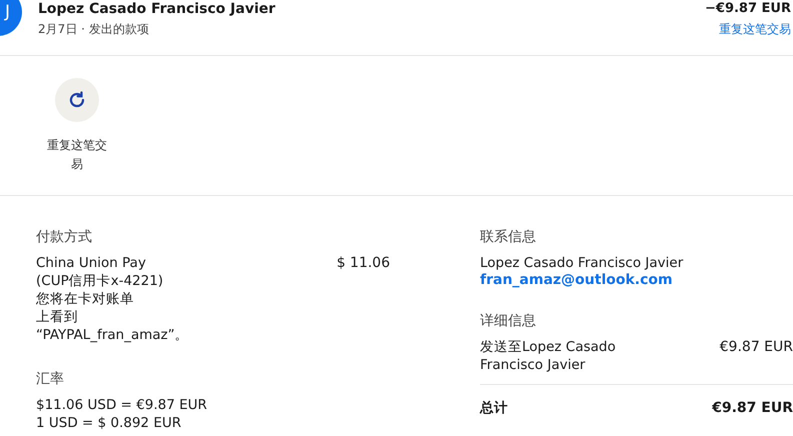 The width and height of the screenshot is (793, 436). I want to click on section-heading: 付款方式, so click(64, 237).